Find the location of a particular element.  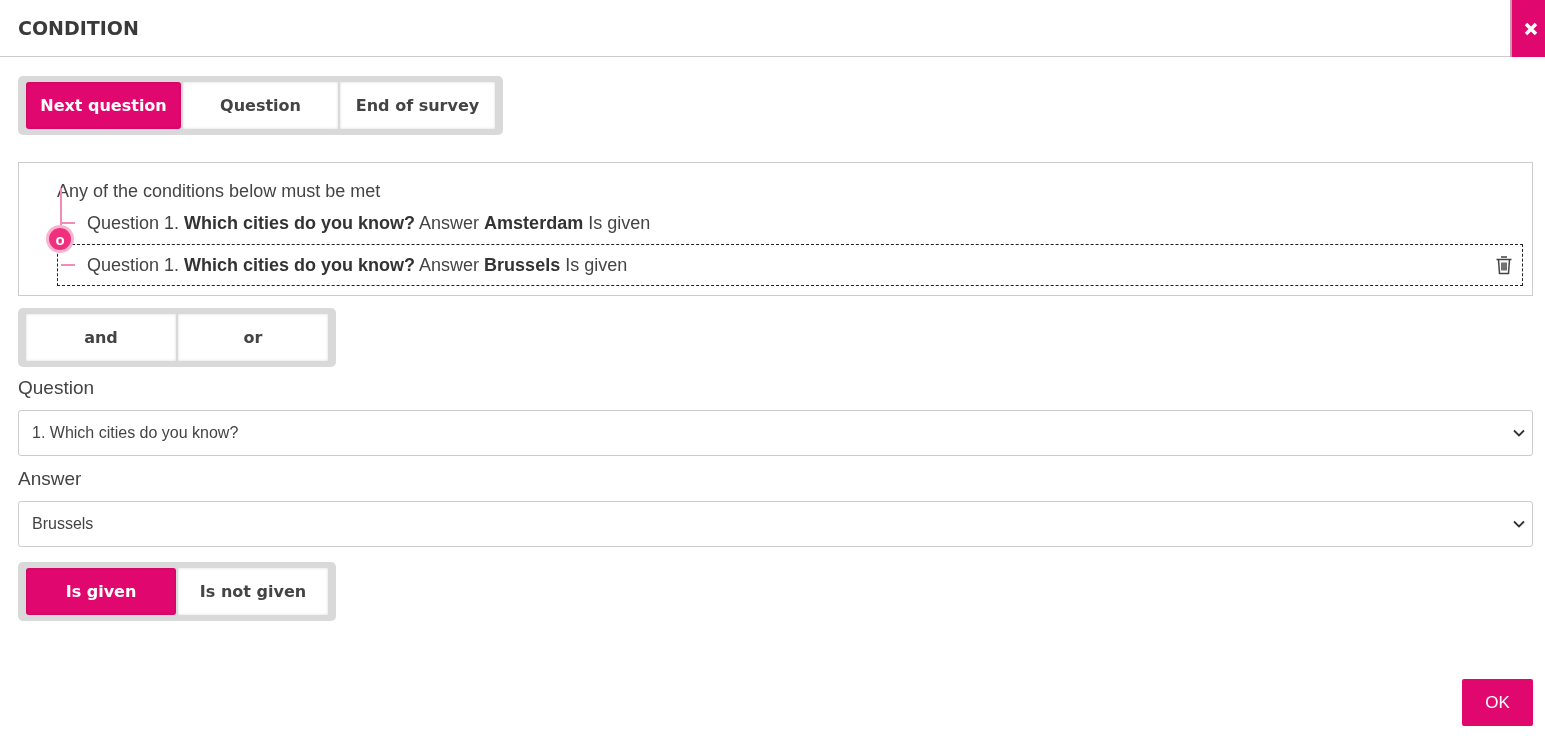

trash-icon is located at coordinates (1504, 265).